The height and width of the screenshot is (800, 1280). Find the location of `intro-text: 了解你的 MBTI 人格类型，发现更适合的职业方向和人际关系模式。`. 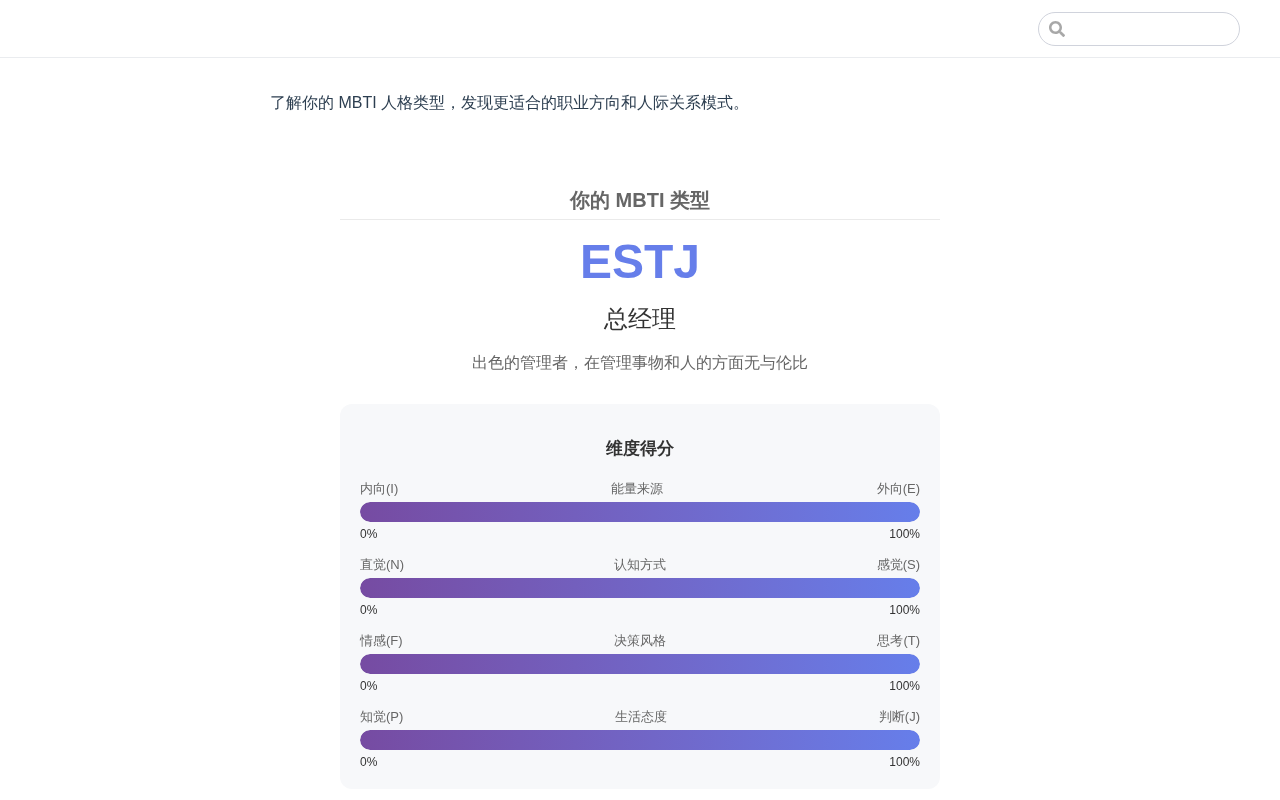

intro-text: 了解你的 MBTI 人格类型，发现更适合的职业方向和人际关系模式。 is located at coordinates (510, 103).